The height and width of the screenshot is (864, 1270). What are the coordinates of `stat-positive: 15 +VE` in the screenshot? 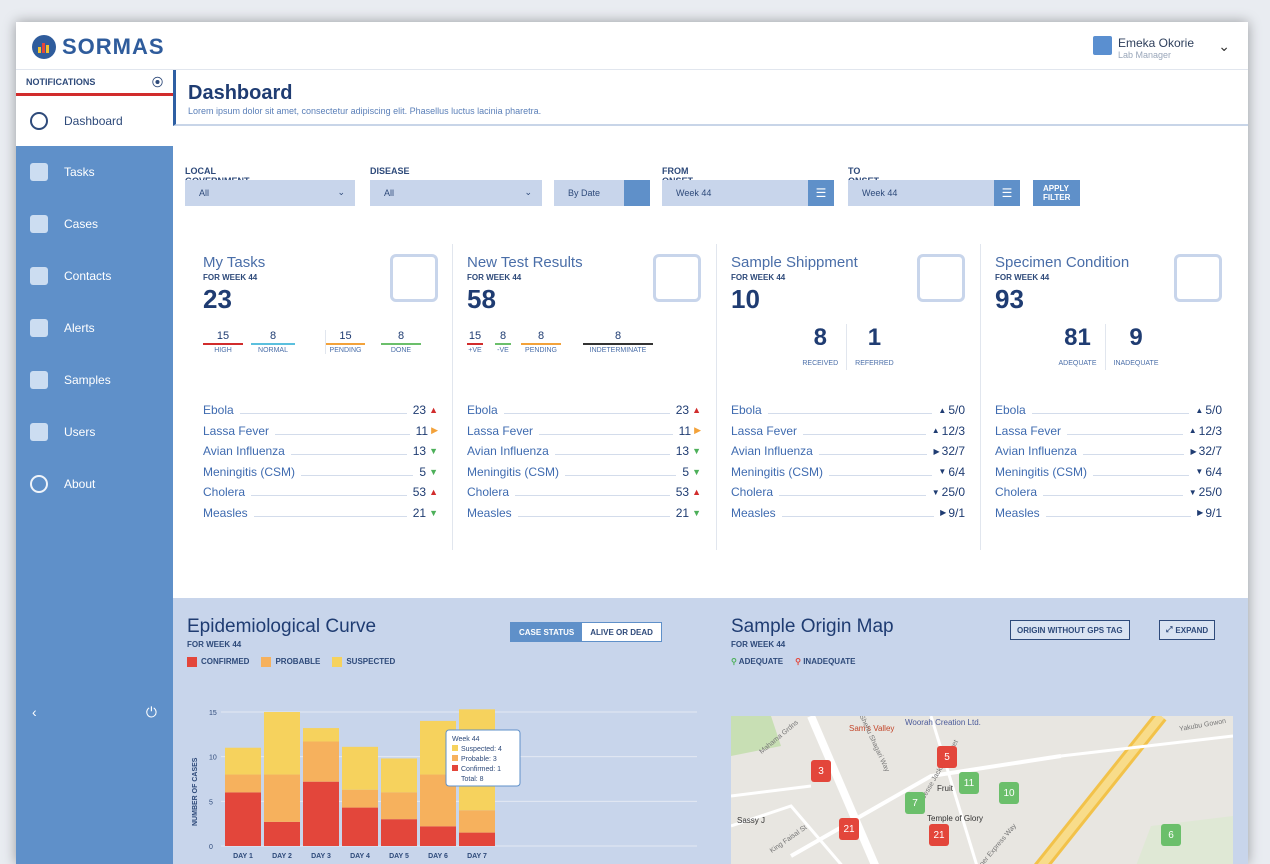 It's located at (475, 342).